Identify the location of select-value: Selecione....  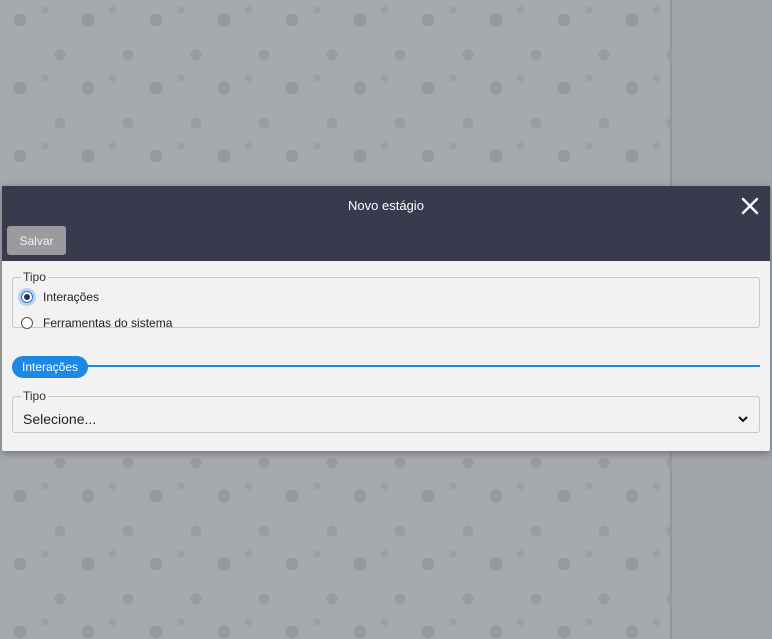
(60, 419).